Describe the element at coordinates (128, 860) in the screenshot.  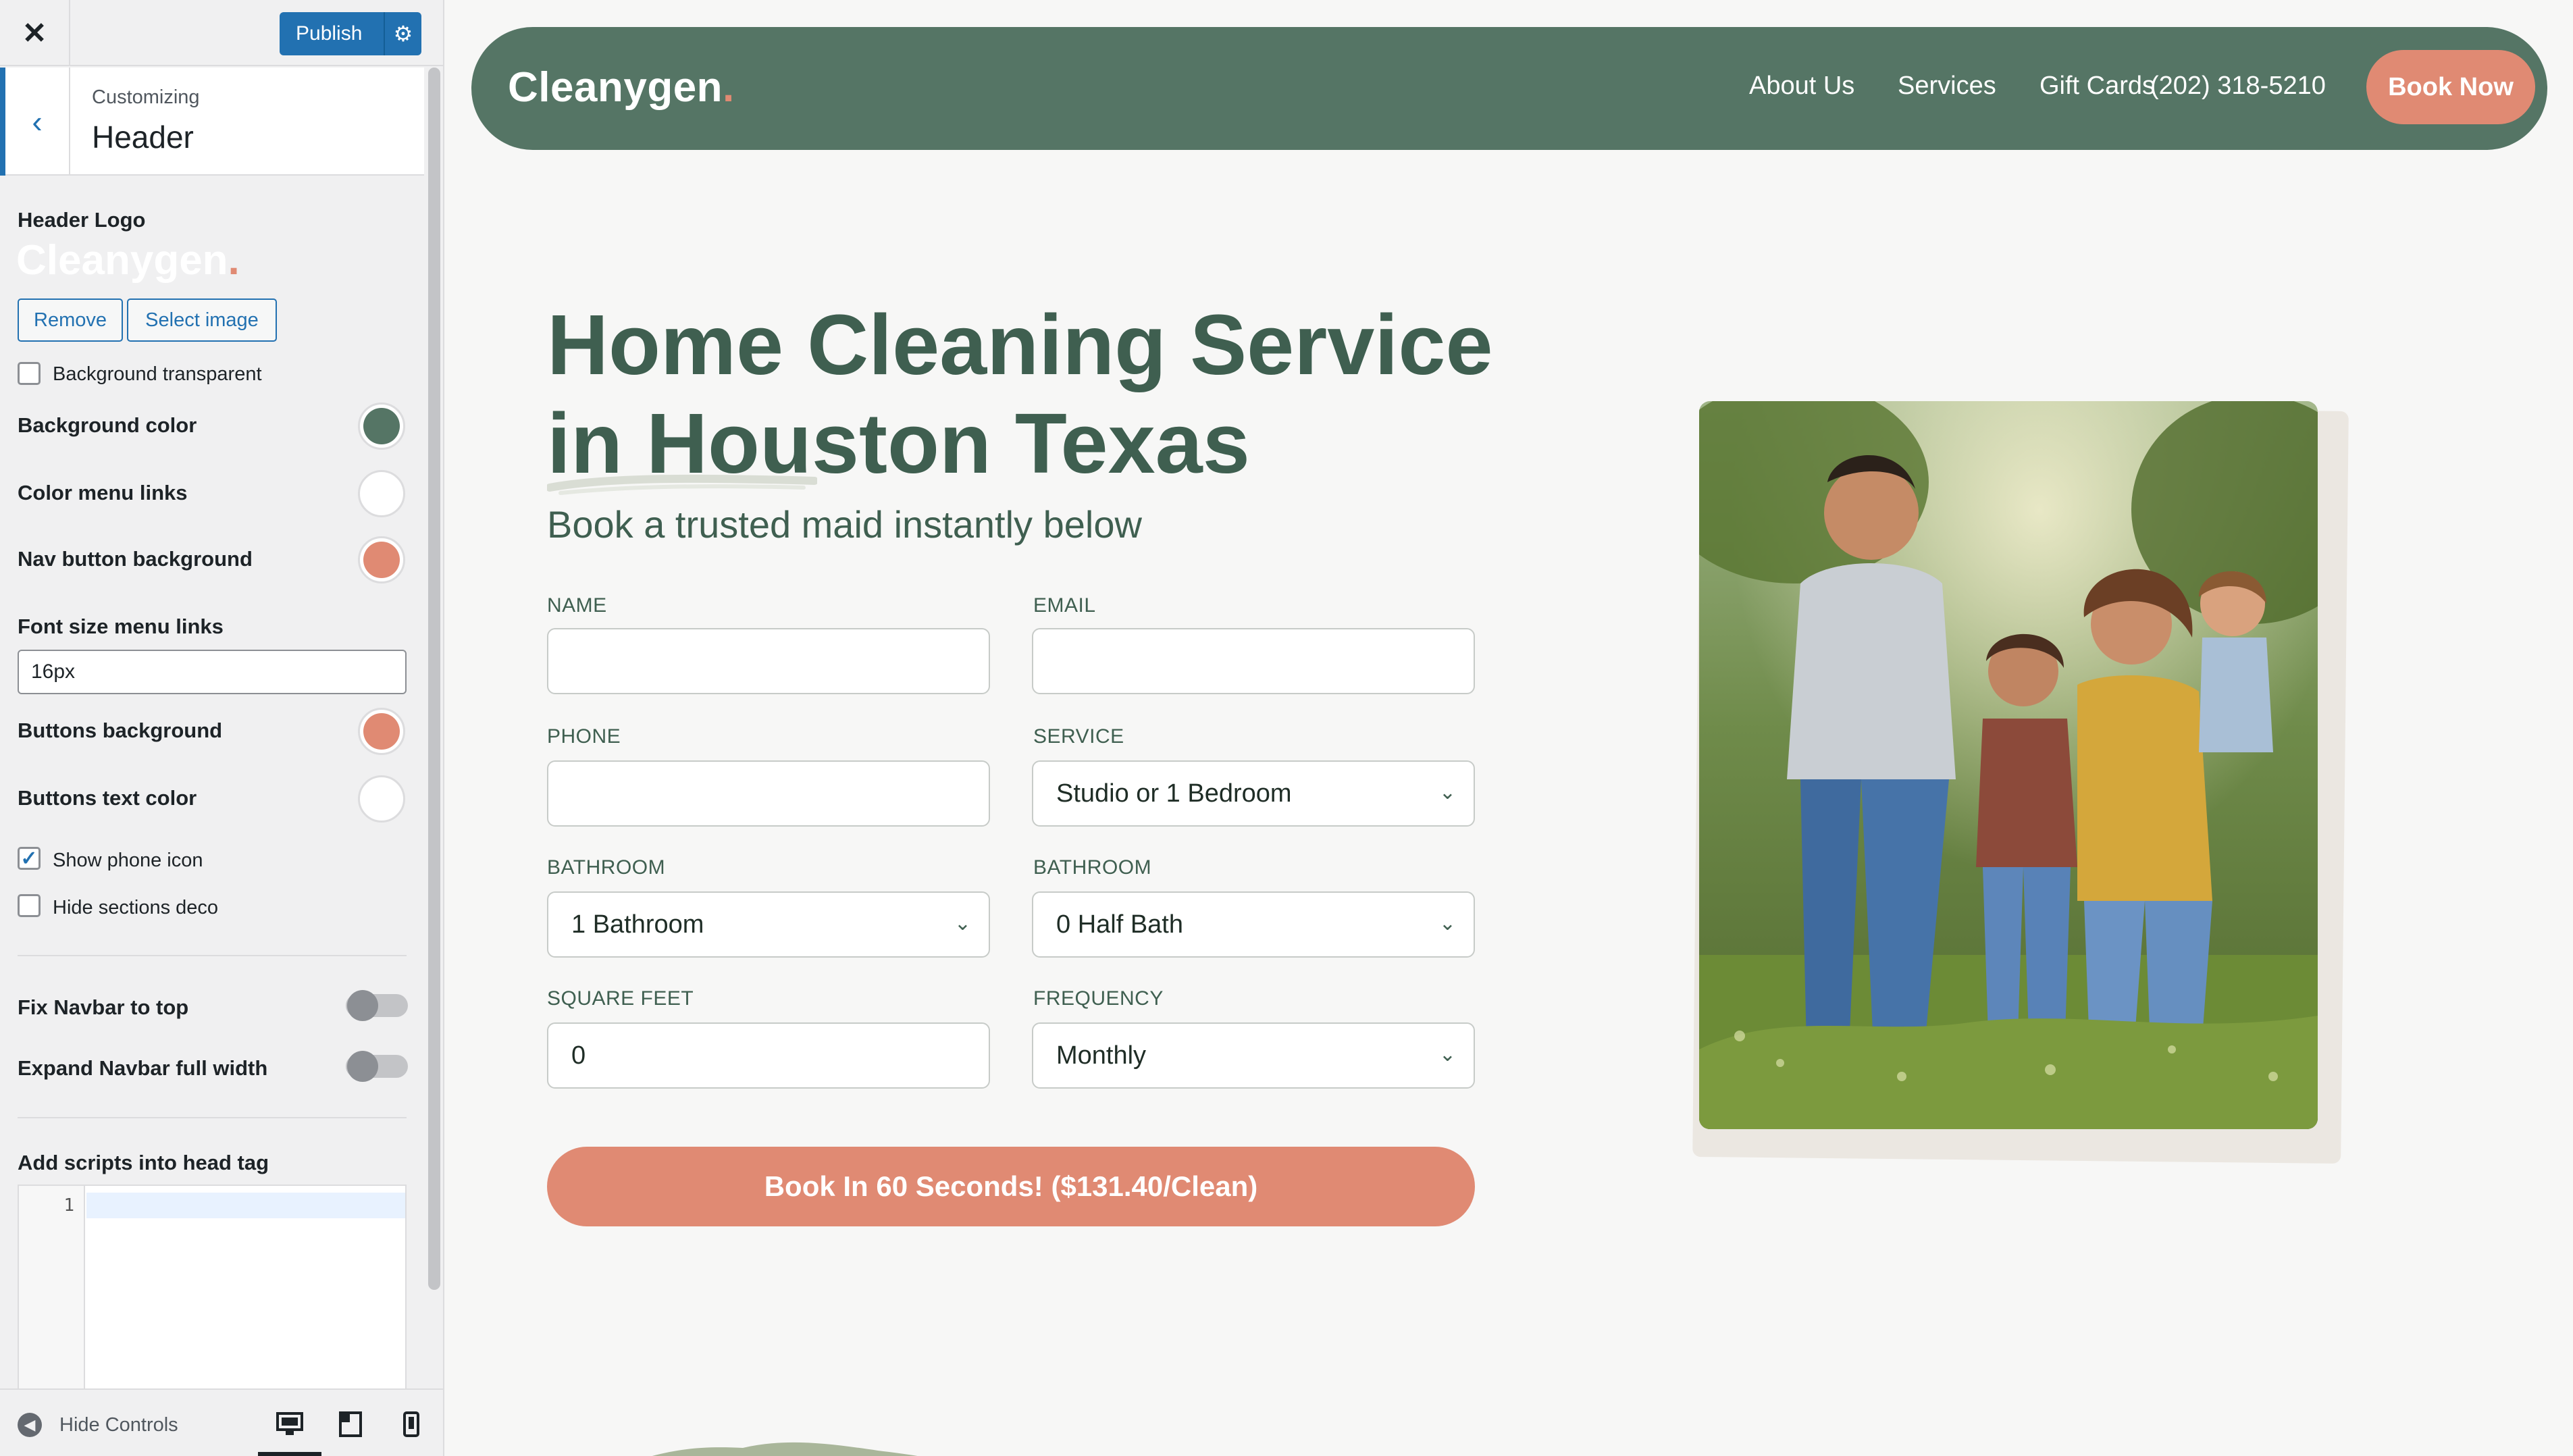
I see `show-phone-icon-label: Show phone icon` at that location.